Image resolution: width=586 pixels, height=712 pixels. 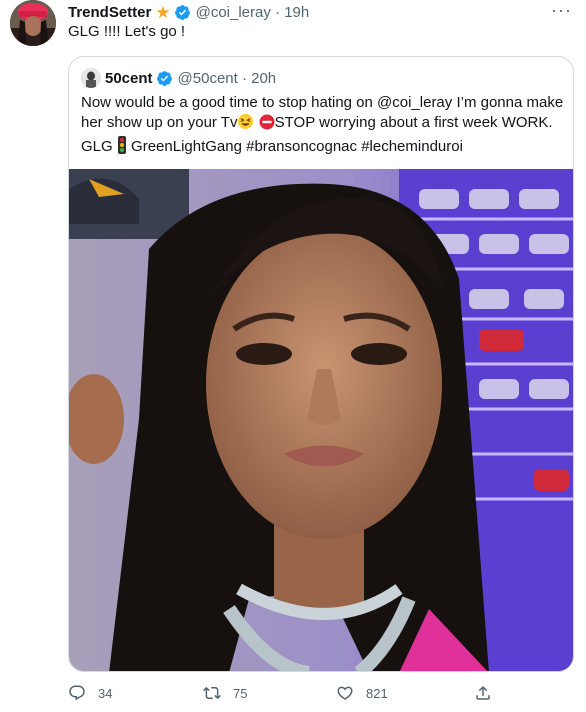 I want to click on retweet-button: 75, so click(x=225, y=693).